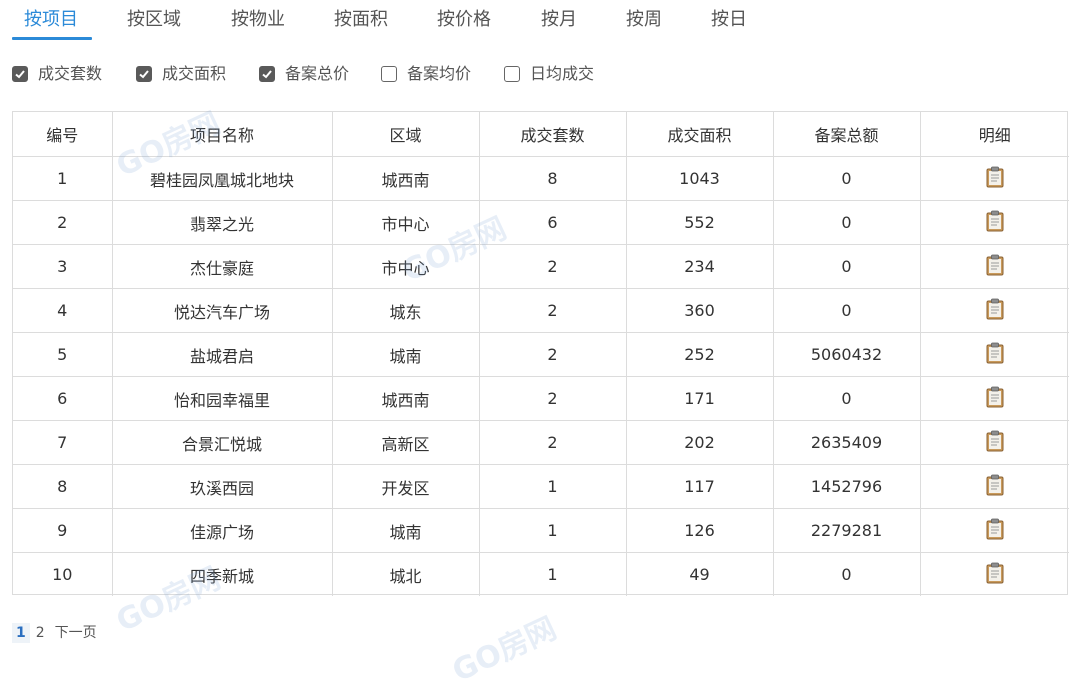  I want to click on table-row: 10 四季新城 城北 1 49 0, so click(541, 574).